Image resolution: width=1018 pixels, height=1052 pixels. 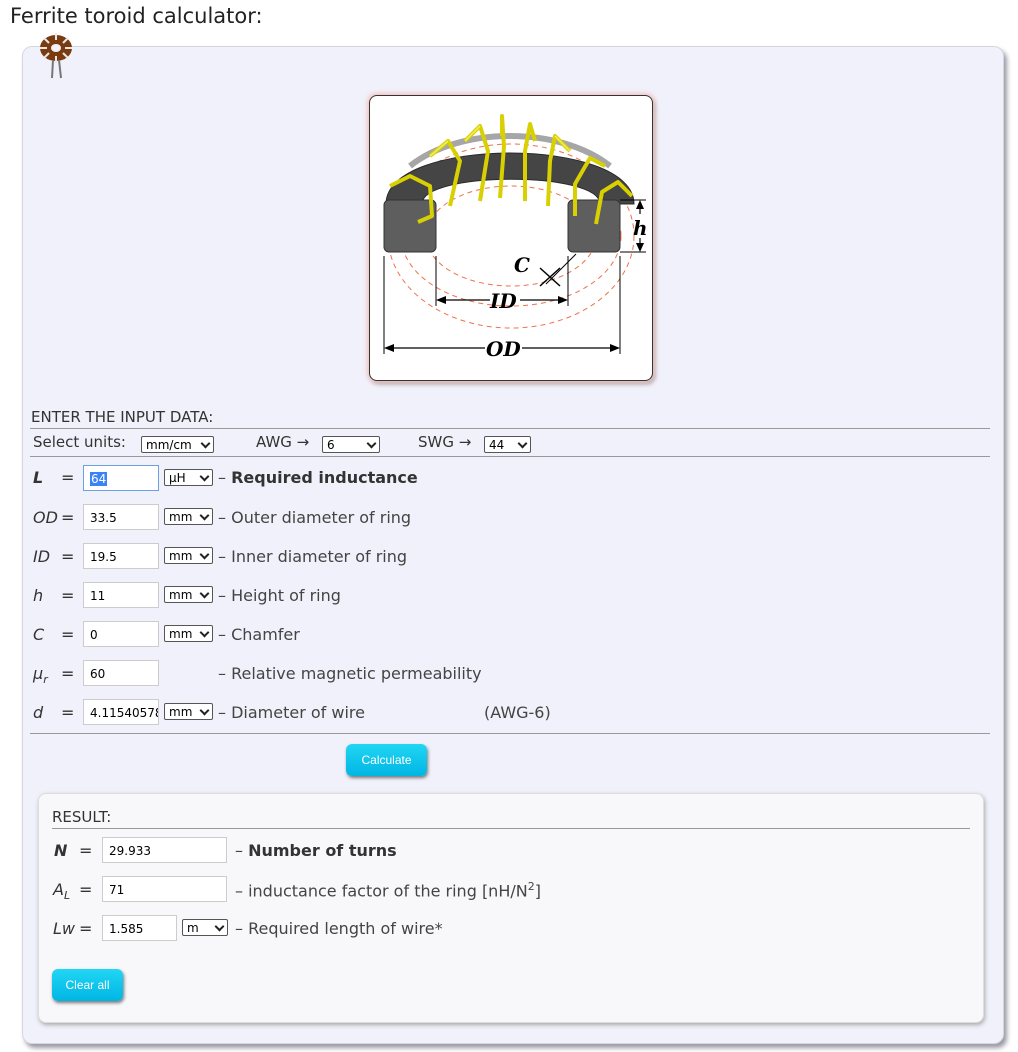 What do you see at coordinates (331, 445) in the screenshot?
I see `awg-select-value: 6` at bounding box center [331, 445].